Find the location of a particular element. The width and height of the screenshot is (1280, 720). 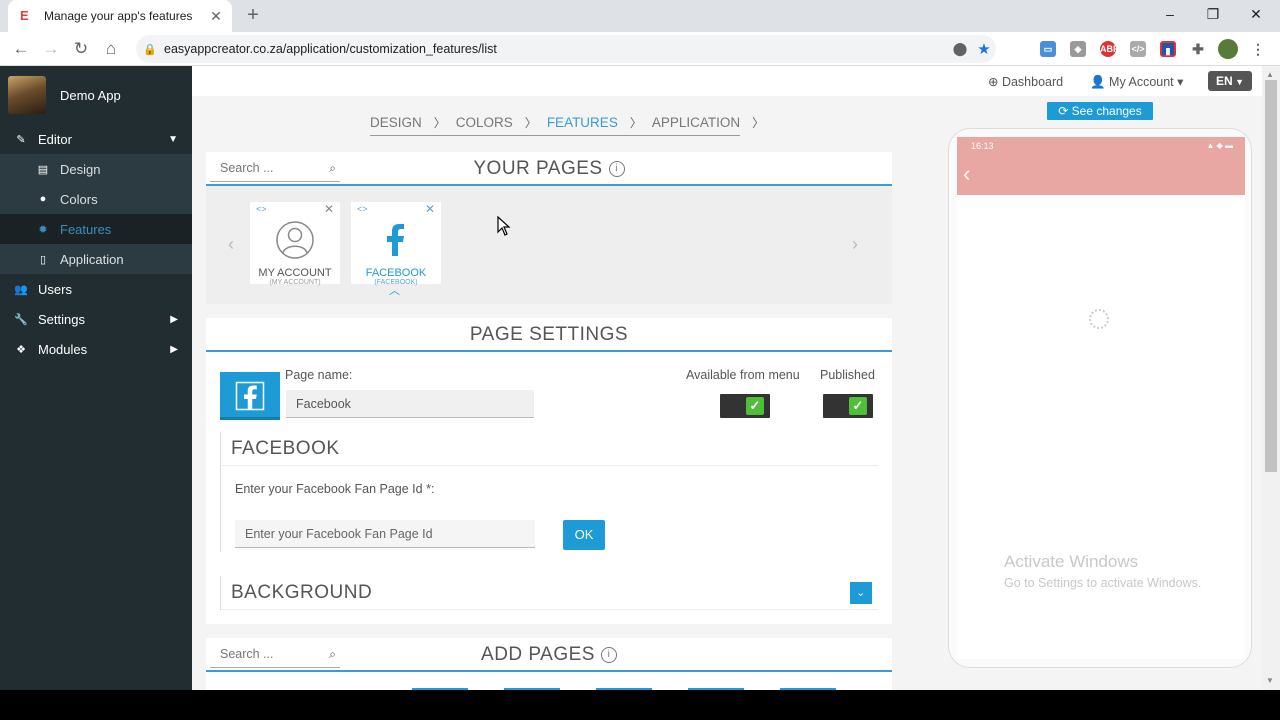

window-close-icon: ✕ is located at coordinates (1256, 14).